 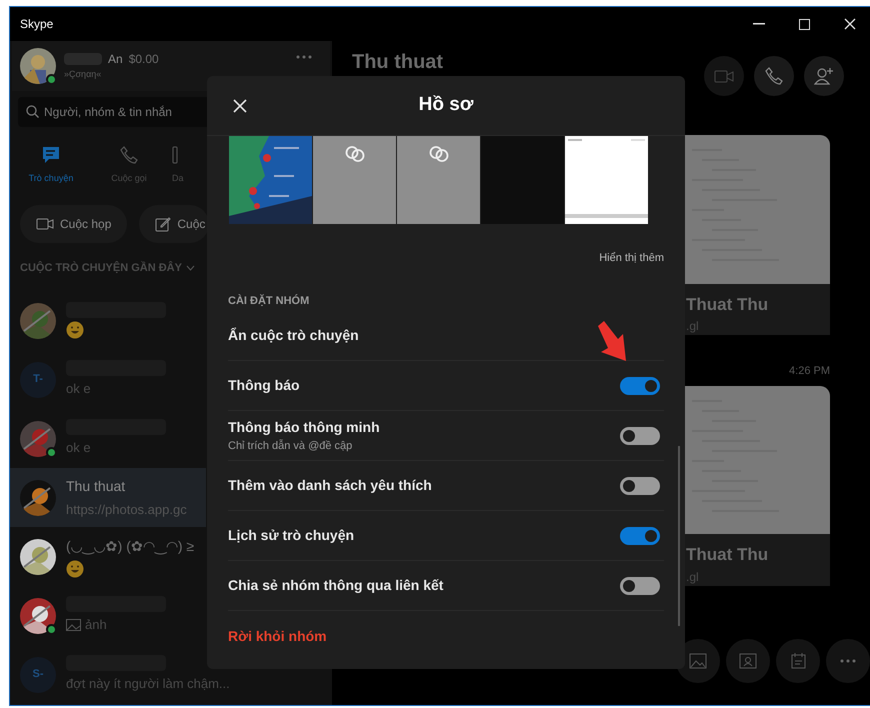 I want to click on search-icon, so click(x=32, y=111).